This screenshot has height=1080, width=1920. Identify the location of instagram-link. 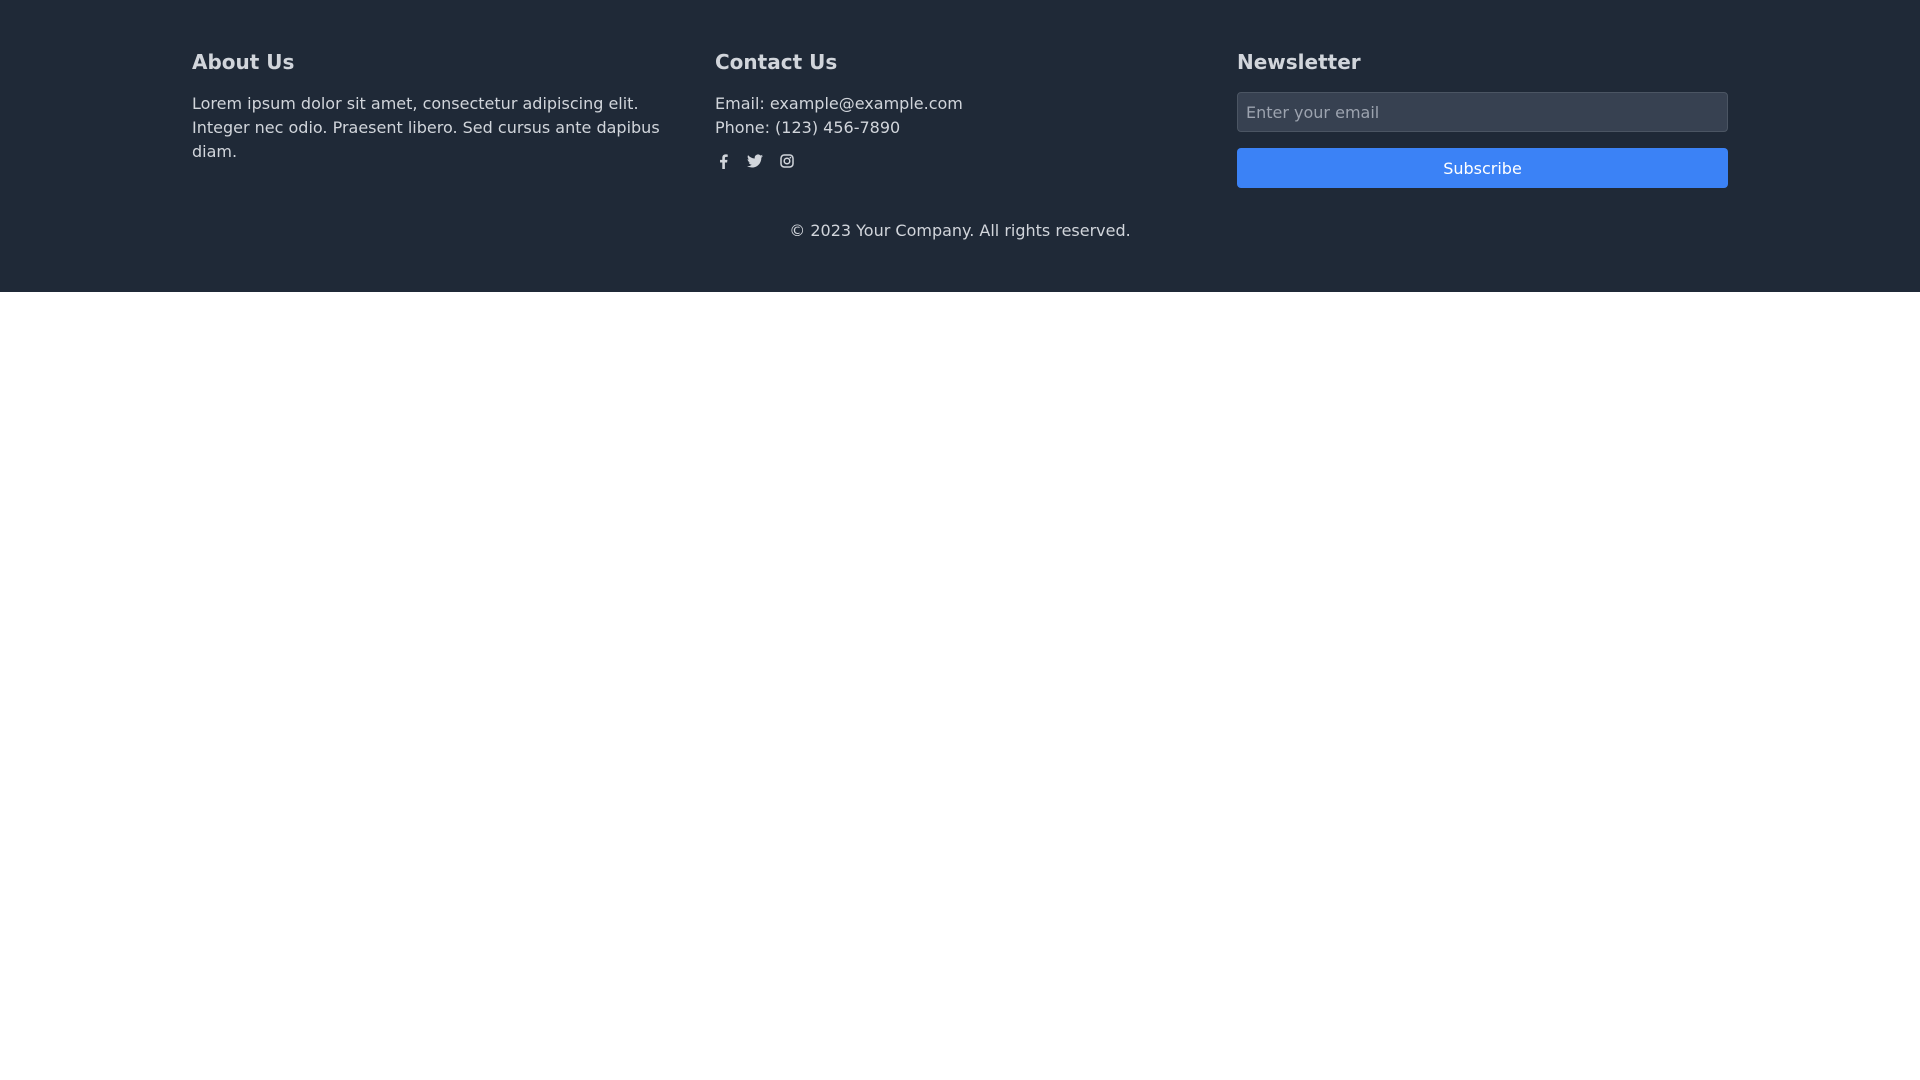
(787, 161).